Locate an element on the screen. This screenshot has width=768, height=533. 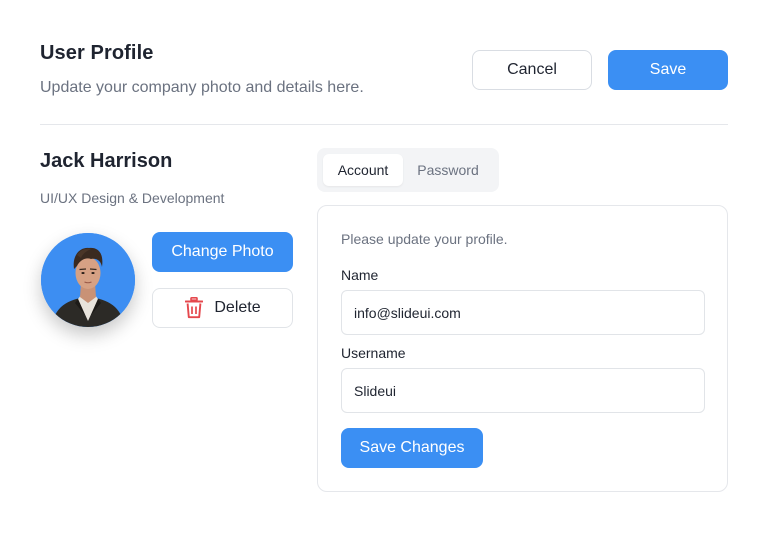
user-role: UI/UX Design & Development is located at coordinates (132, 198).